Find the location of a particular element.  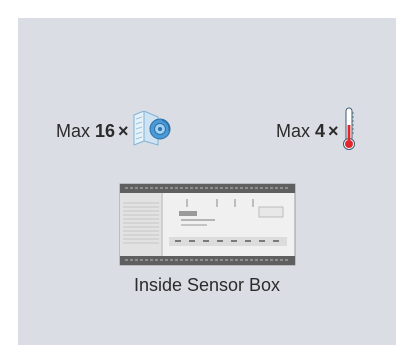

sensor-limit-right: Max 4 × is located at coordinates (316, 131).